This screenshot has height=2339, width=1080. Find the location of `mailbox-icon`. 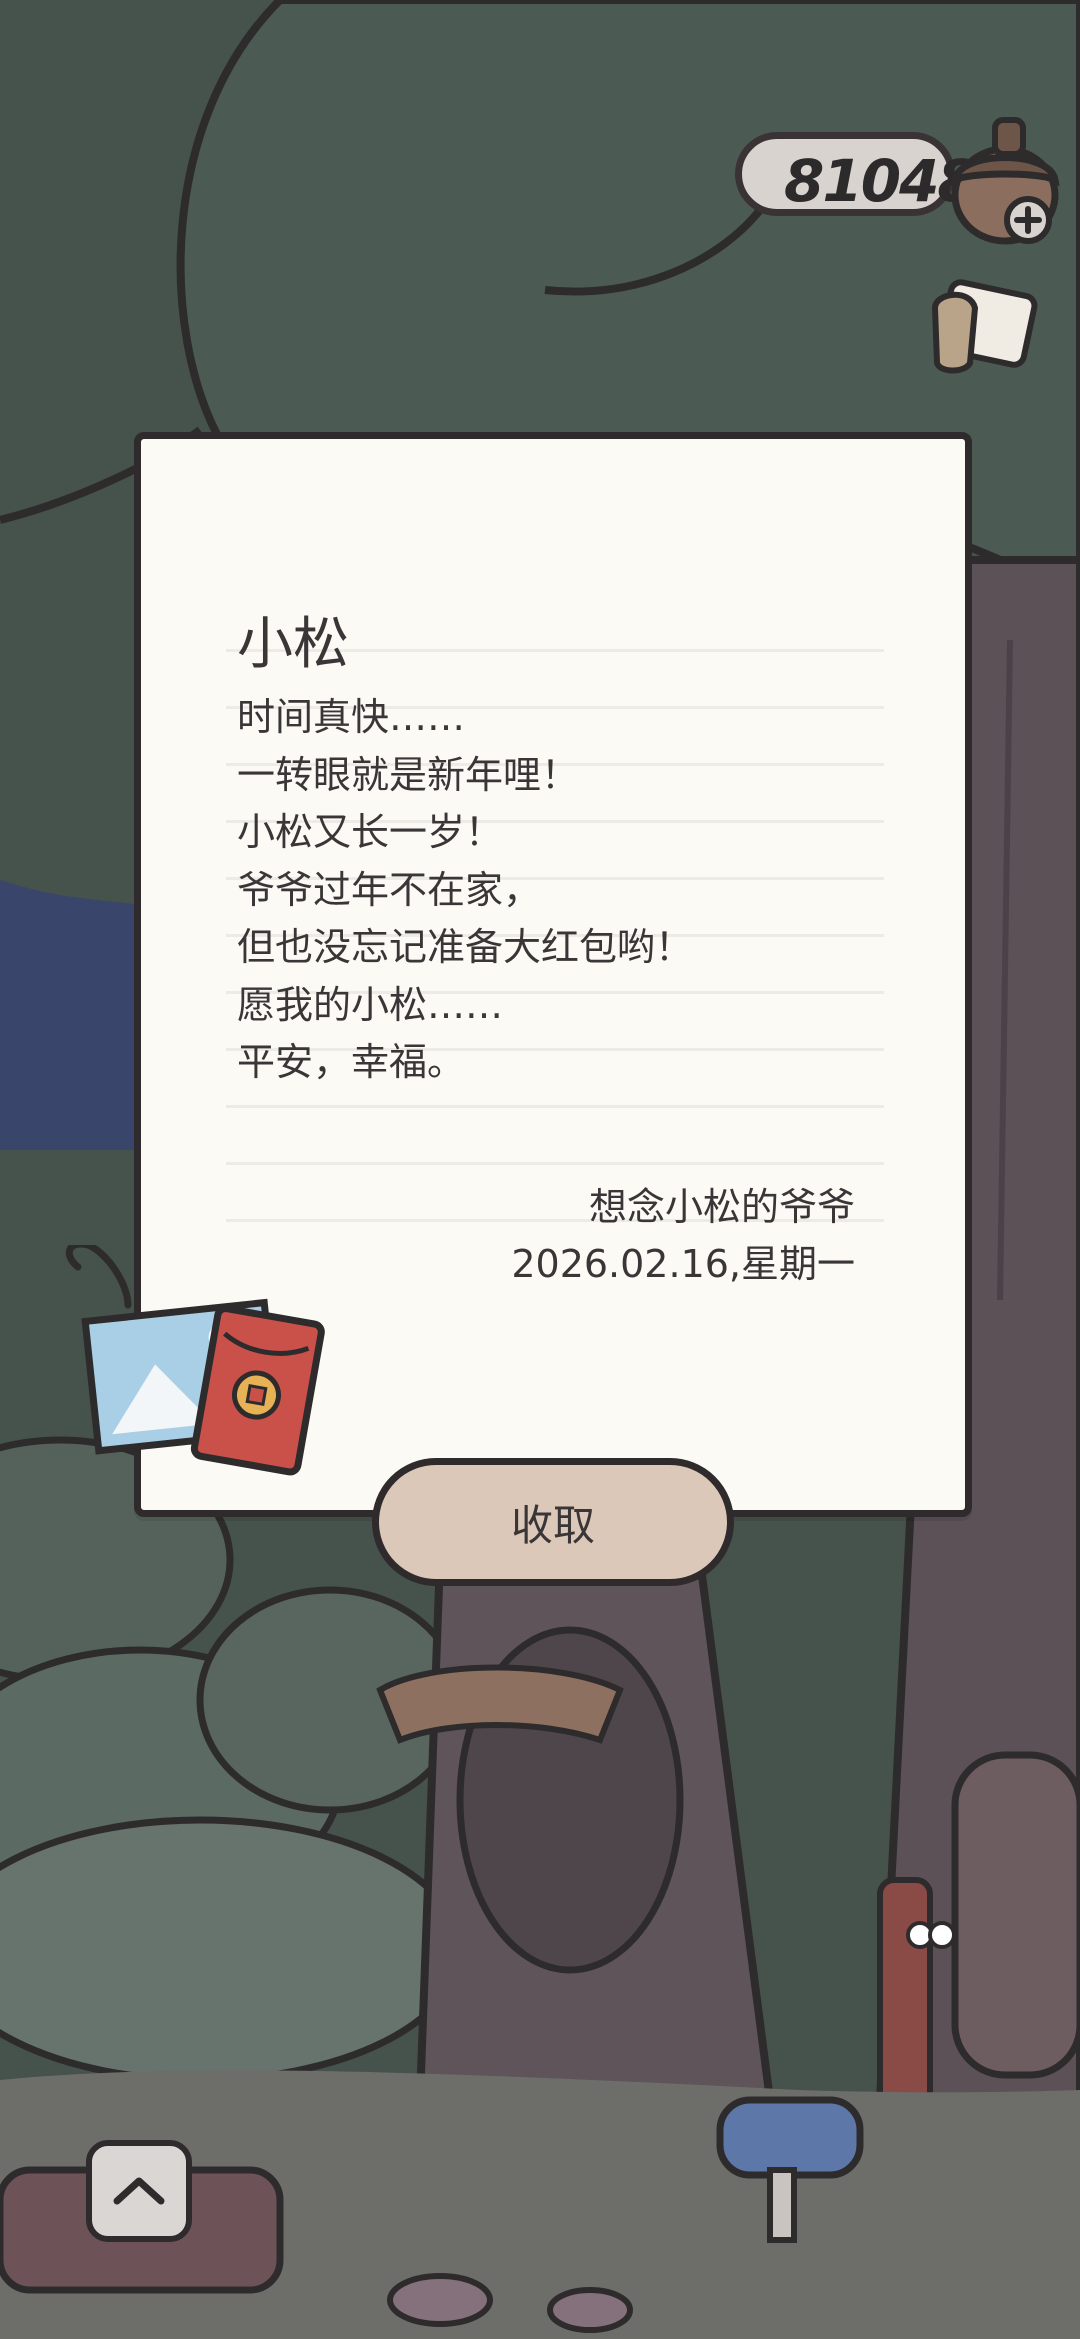

mailbox-icon is located at coordinates (785, 2165).